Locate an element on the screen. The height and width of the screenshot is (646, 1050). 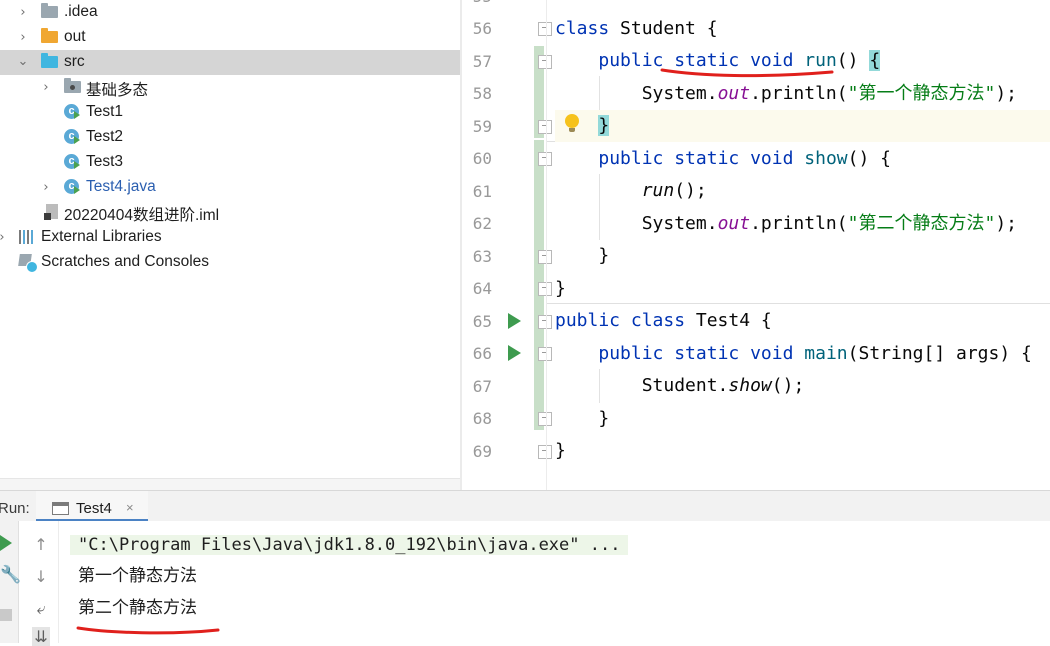
tree-item-iml: 20220404数组进阶.iml is located at coordinates (230, 212).